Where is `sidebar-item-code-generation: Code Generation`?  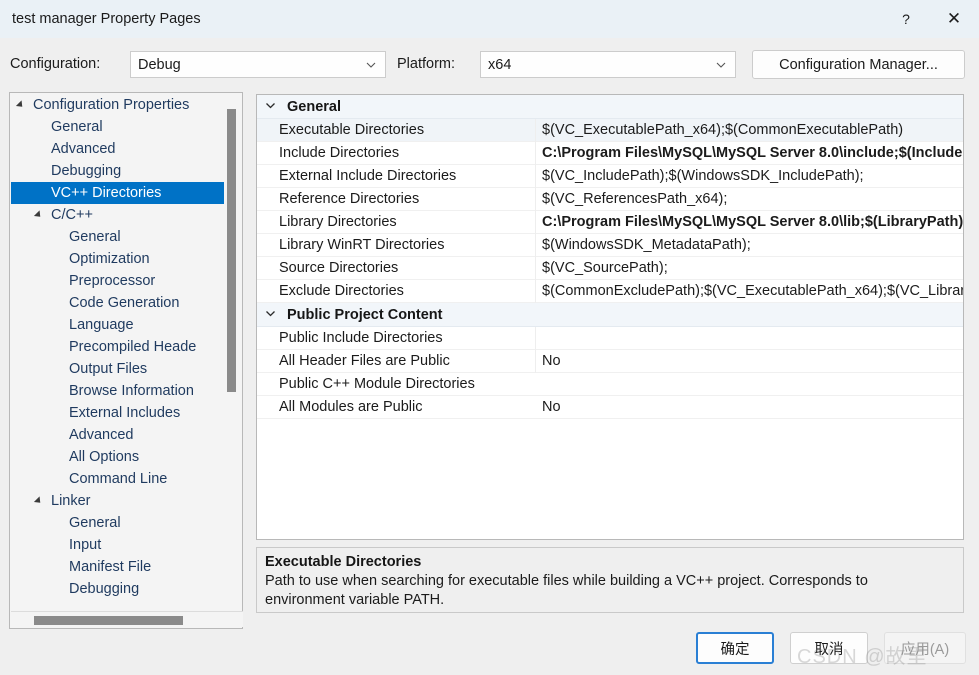
sidebar-item-code-generation: Code Generation is located at coordinates (118, 303).